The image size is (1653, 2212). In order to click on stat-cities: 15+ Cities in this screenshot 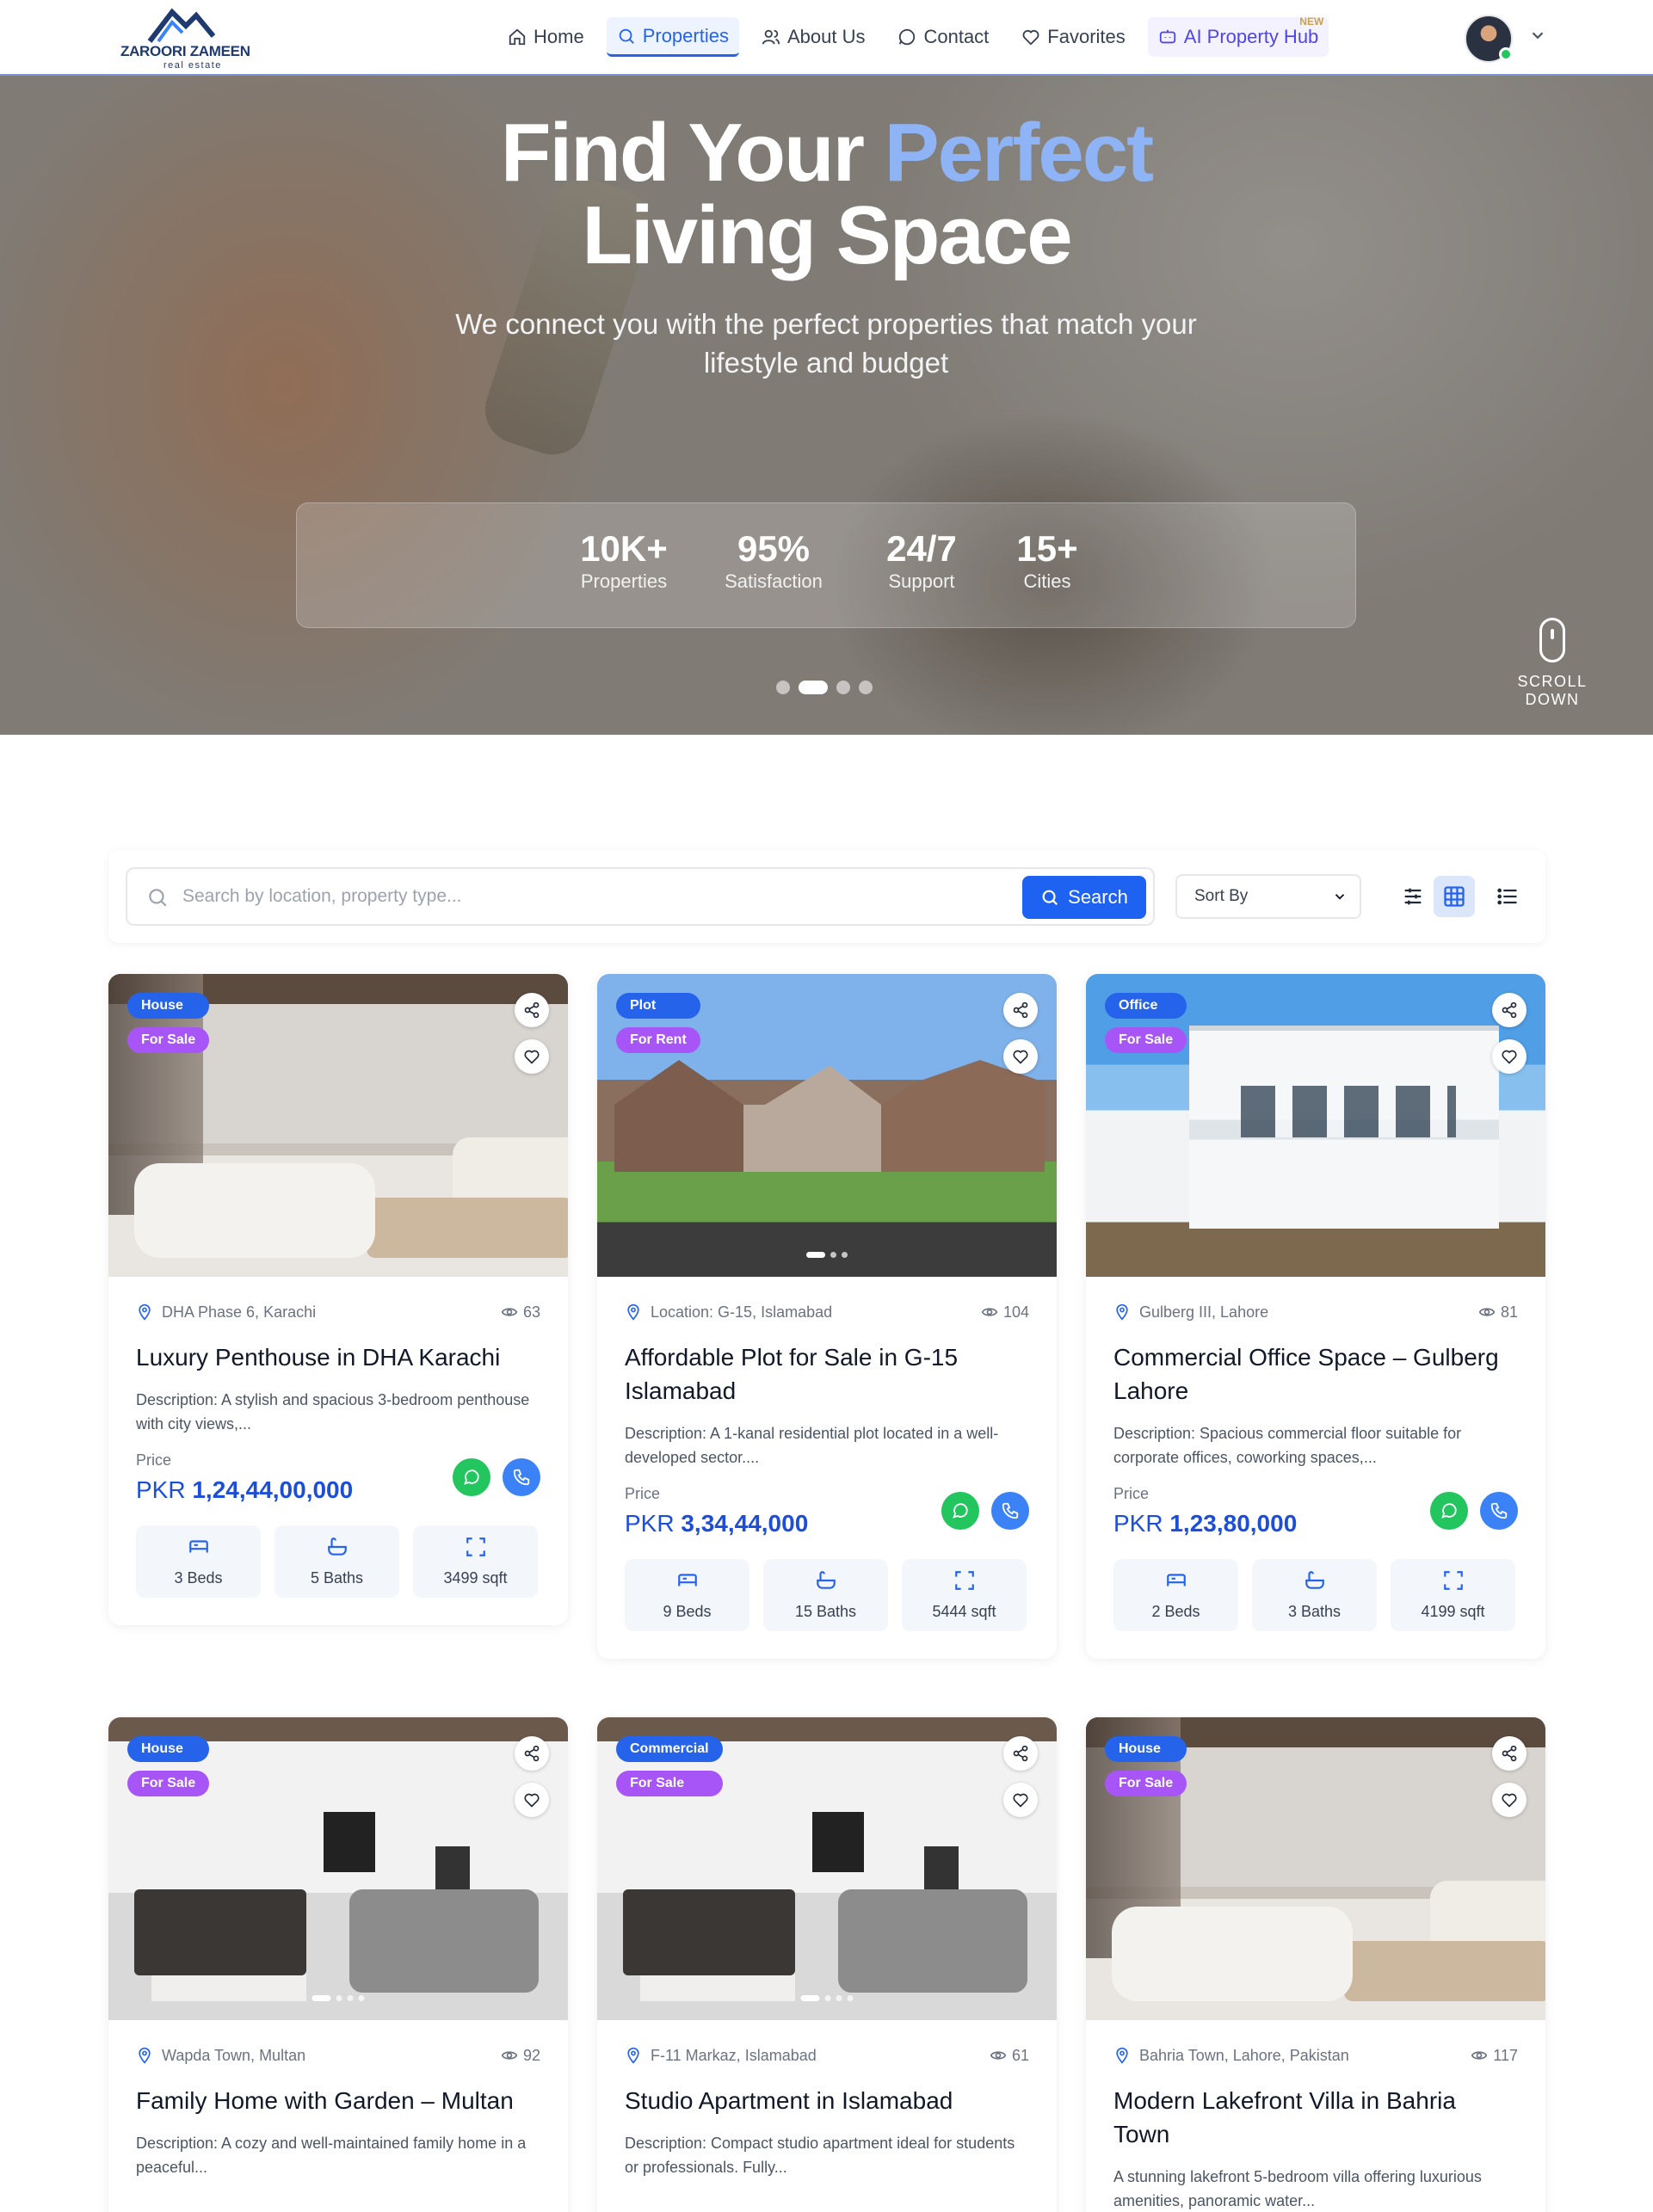, I will do `click(1047, 562)`.